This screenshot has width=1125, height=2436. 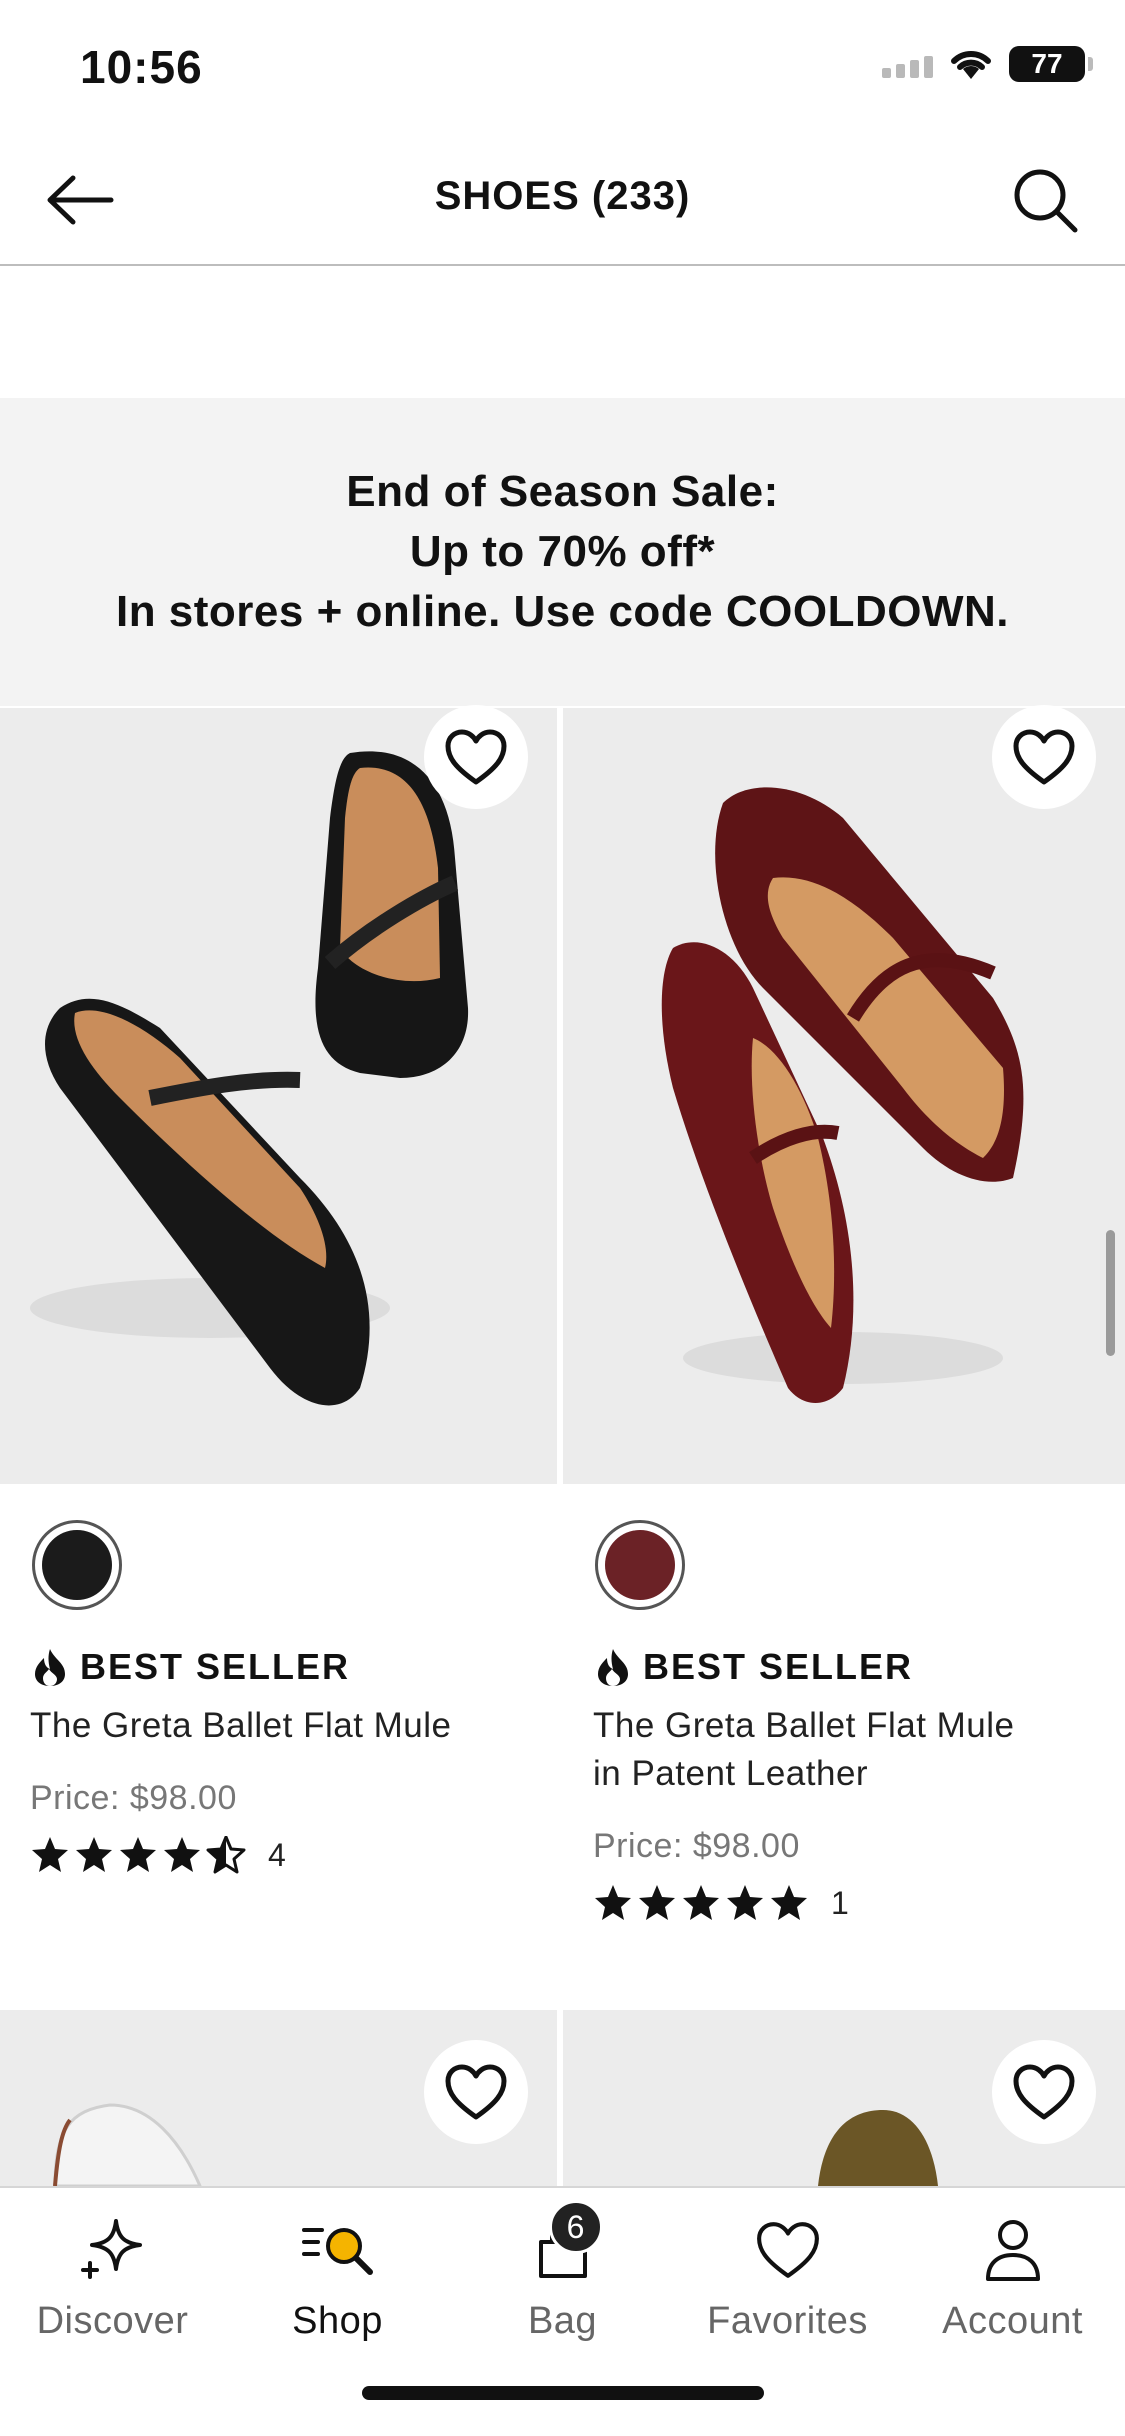 I want to click on product-rating: 1, so click(x=721, y=1903).